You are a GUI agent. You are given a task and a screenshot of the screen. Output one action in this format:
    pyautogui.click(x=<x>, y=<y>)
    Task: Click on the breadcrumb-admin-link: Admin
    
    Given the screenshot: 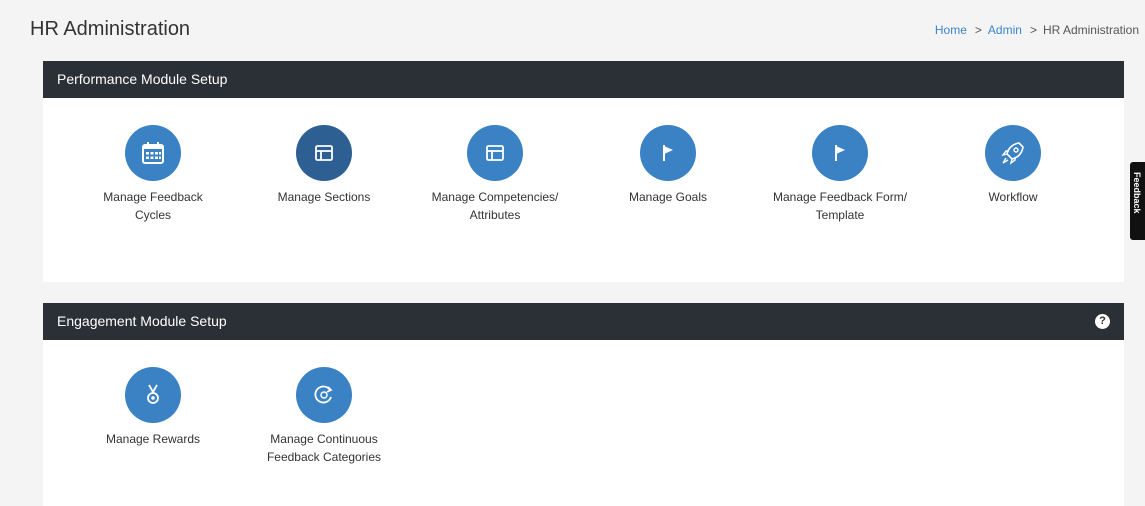 What is the action you would take?
    pyautogui.click(x=1005, y=30)
    